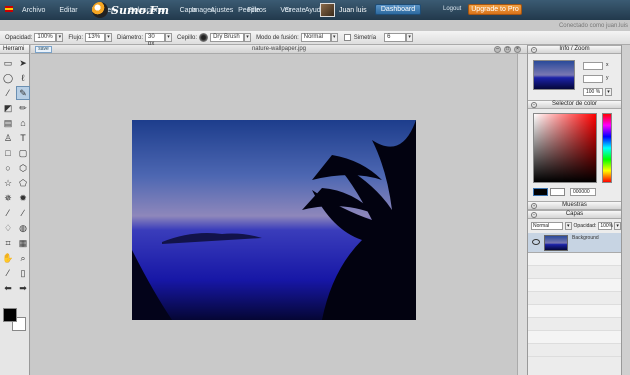 This screenshot has height=375, width=630. I want to click on menu-archivo: Archivo, so click(33, 10).